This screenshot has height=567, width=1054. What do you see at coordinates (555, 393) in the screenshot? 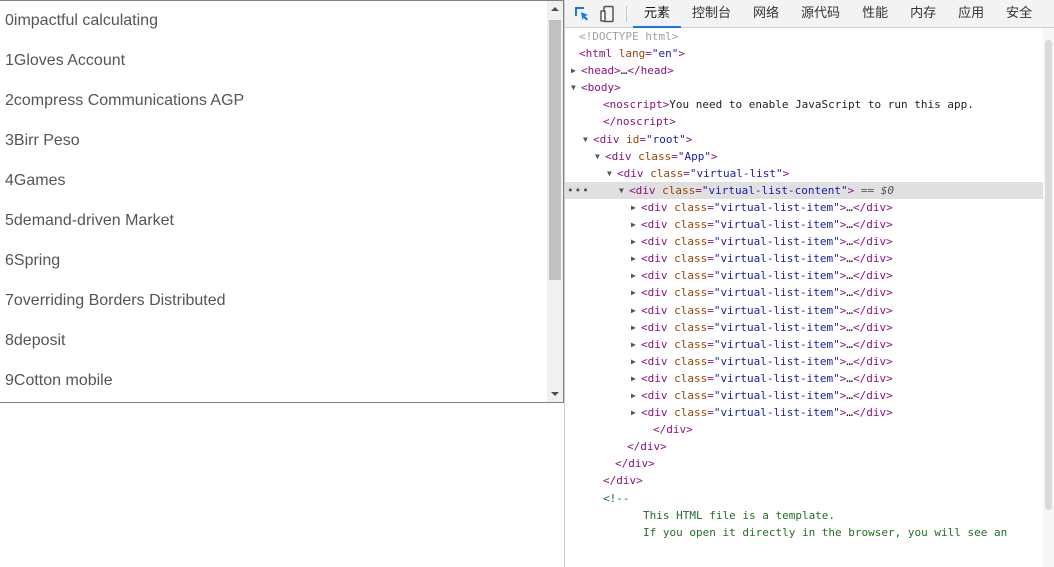
I see `scroll-down-arrow-icon` at bounding box center [555, 393].